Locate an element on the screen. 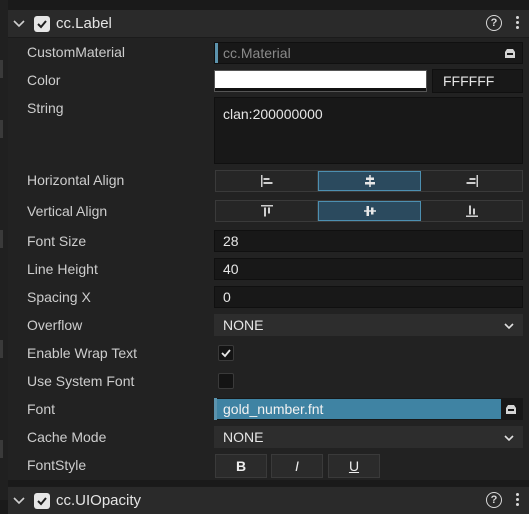 The image size is (529, 514). cache-mode-value: NONE is located at coordinates (243, 437).